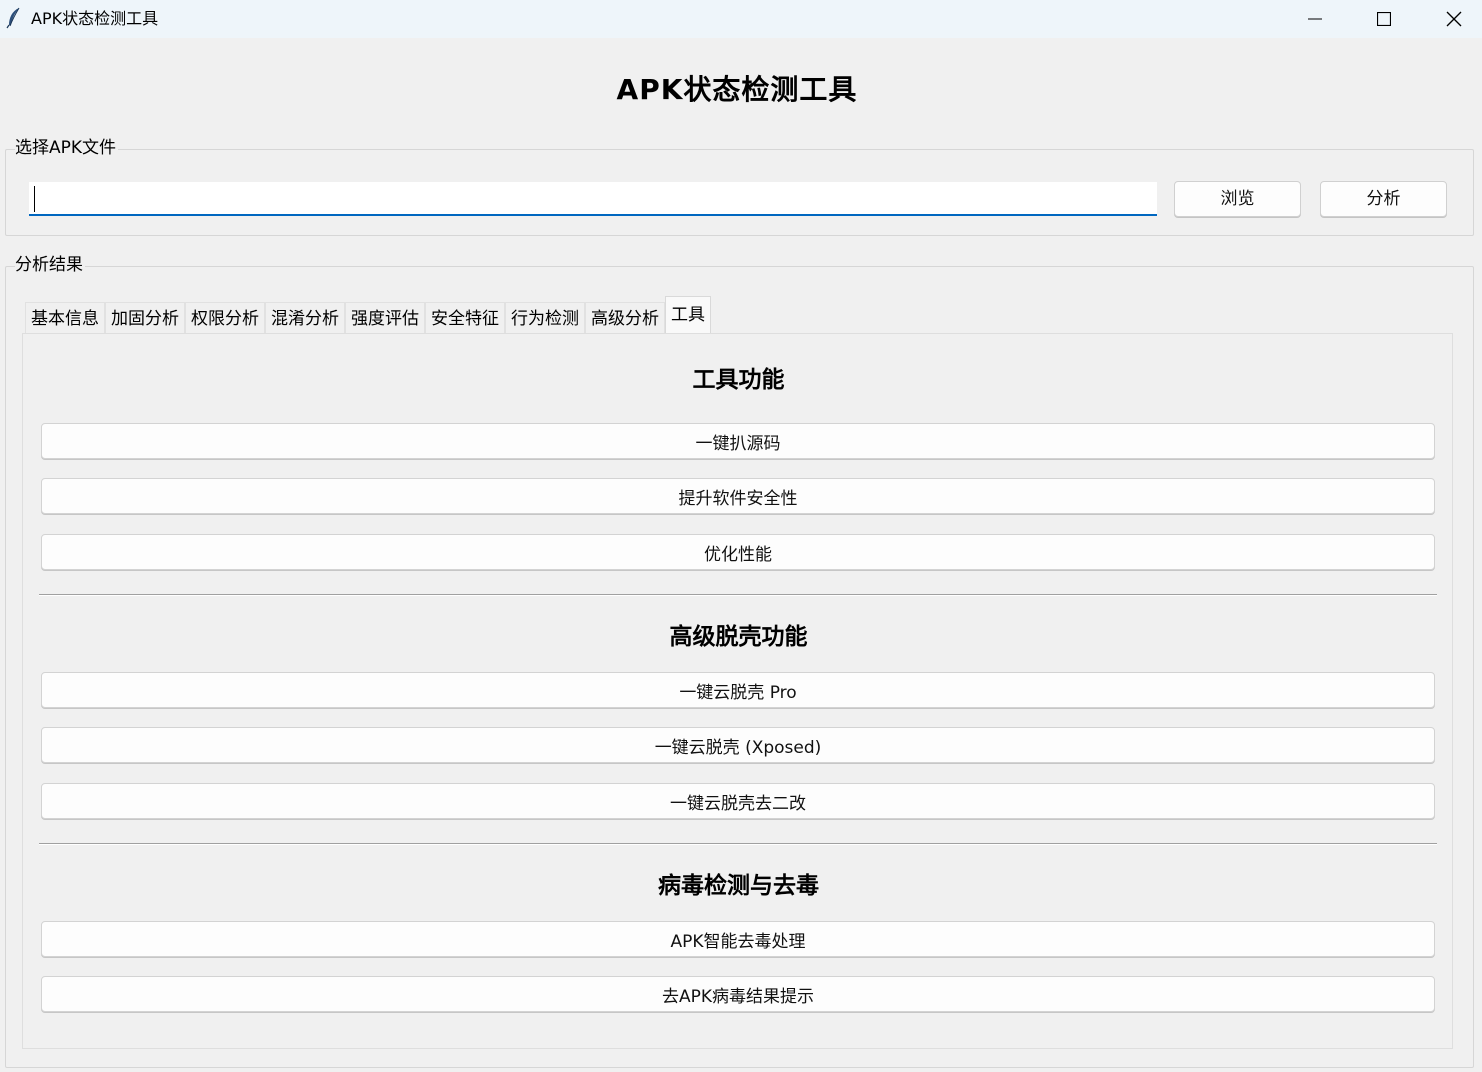  What do you see at coordinates (34, 199) in the screenshot?
I see `text-caret` at bounding box center [34, 199].